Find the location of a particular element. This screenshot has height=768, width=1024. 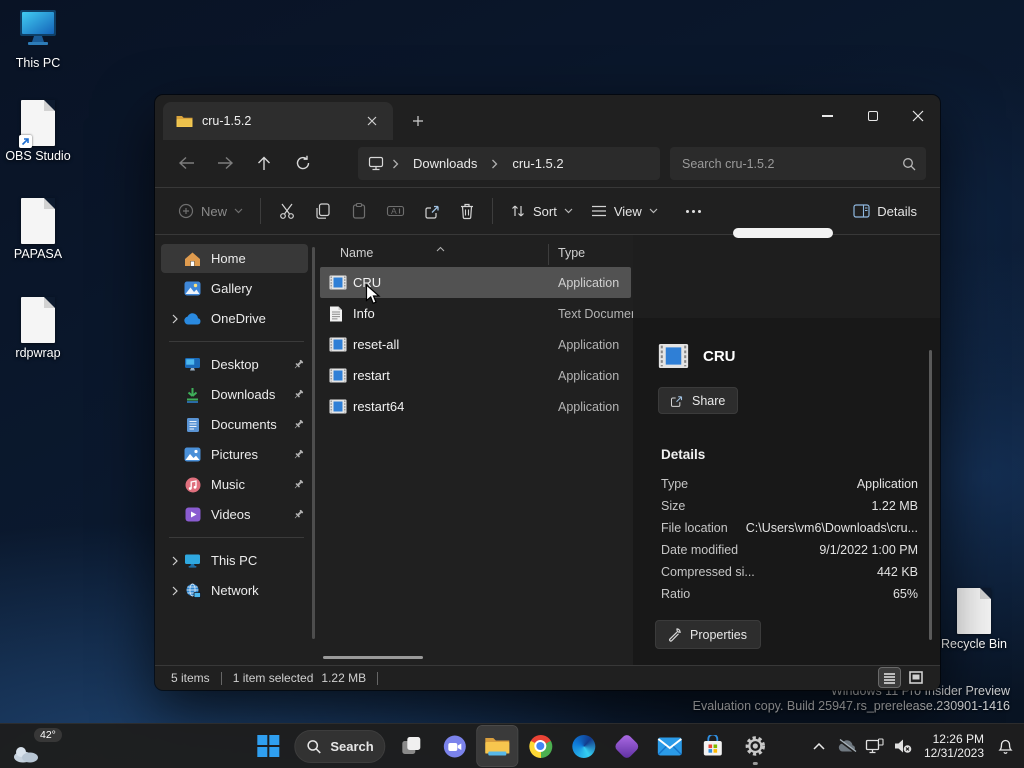

copy-icon is located at coordinates (323, 211).